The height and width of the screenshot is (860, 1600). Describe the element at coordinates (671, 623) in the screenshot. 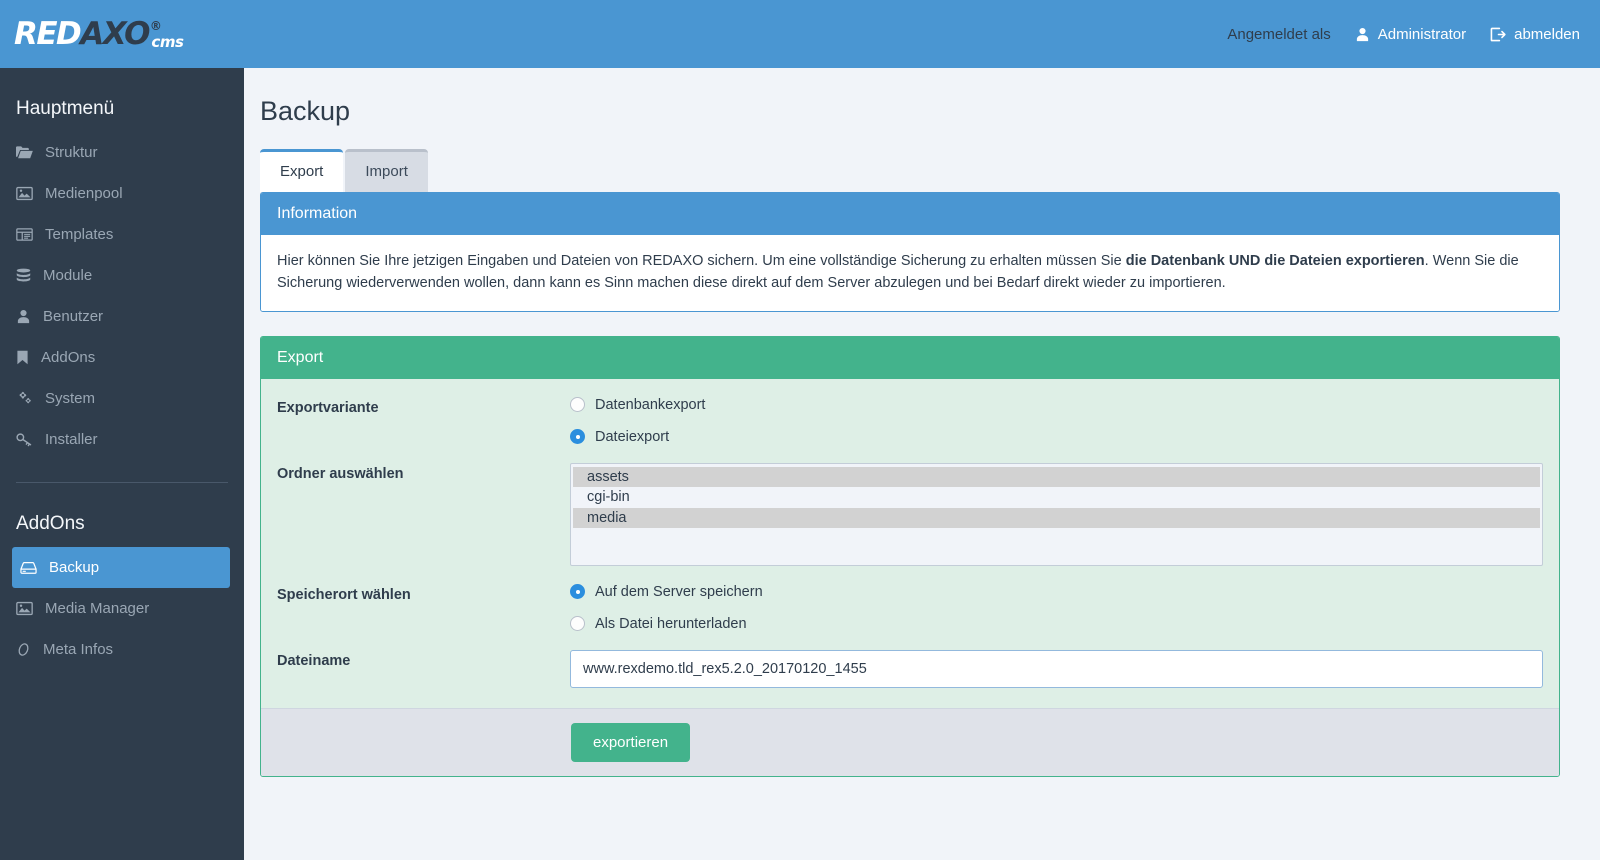

I see `radio-label: Als Datei herunterladen` at that location.